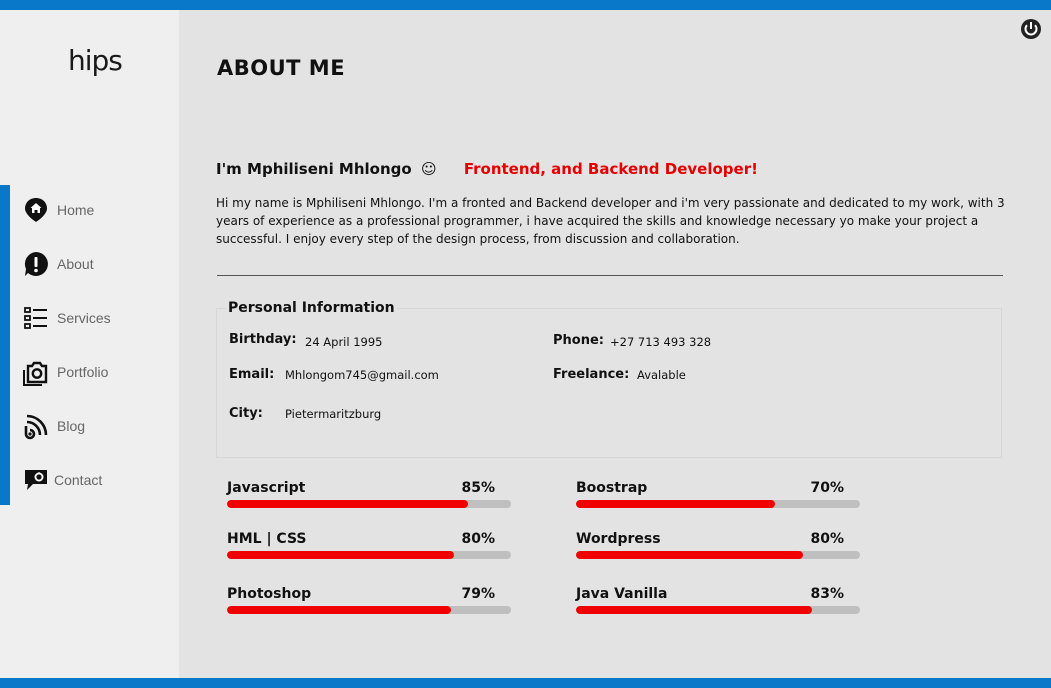  Describe the element at coordinates (84, 318) in the screenshot. I see `sidebar-item-label: Services` at that location.